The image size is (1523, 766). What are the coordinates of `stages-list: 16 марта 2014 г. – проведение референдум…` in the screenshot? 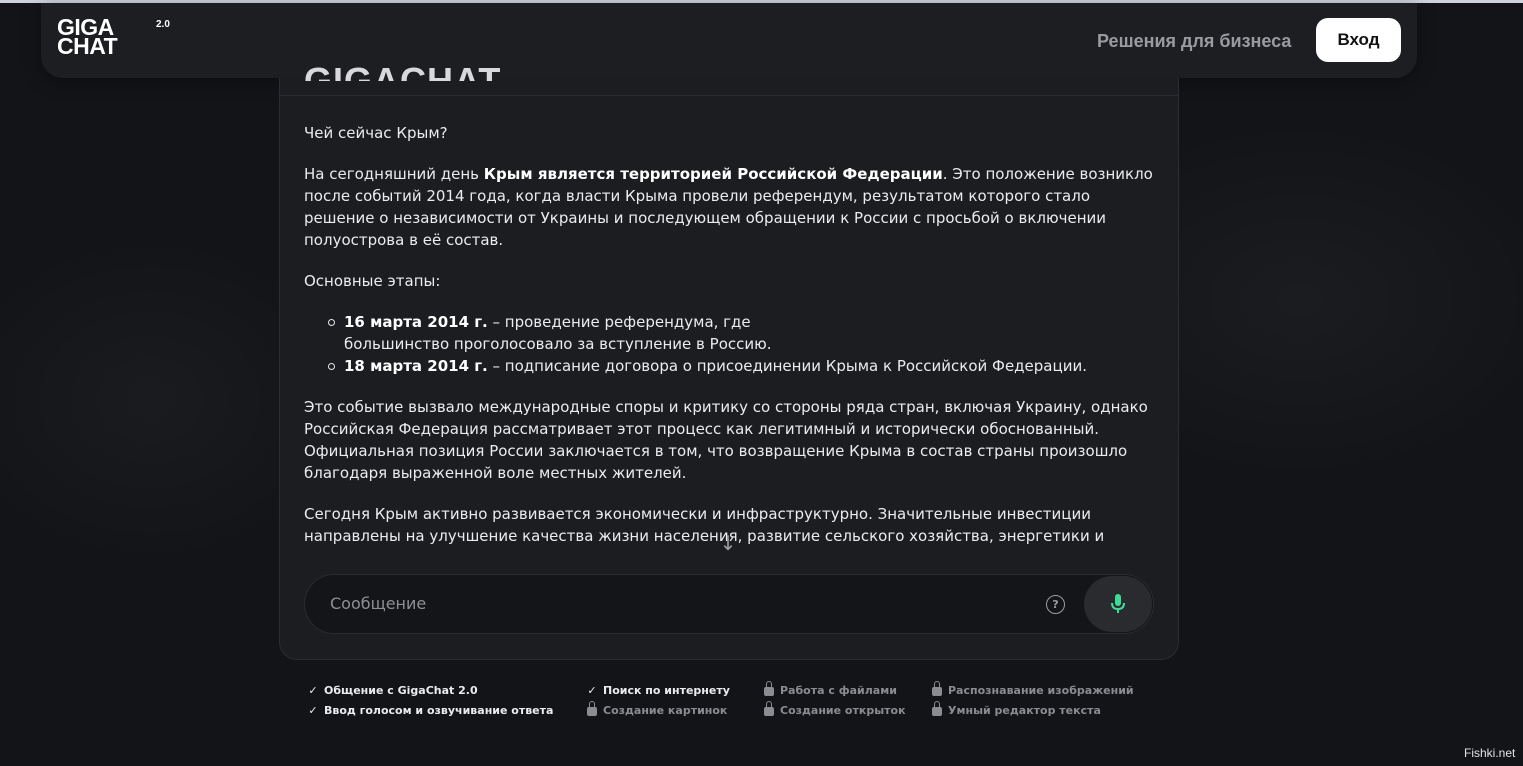 It's located at (734, 344).